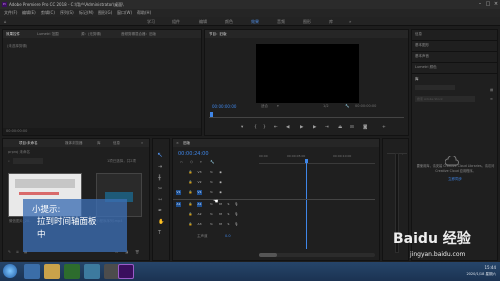 This screenshot has height=281, width=500. I want to click on track-label: A1, so click(199, 204).